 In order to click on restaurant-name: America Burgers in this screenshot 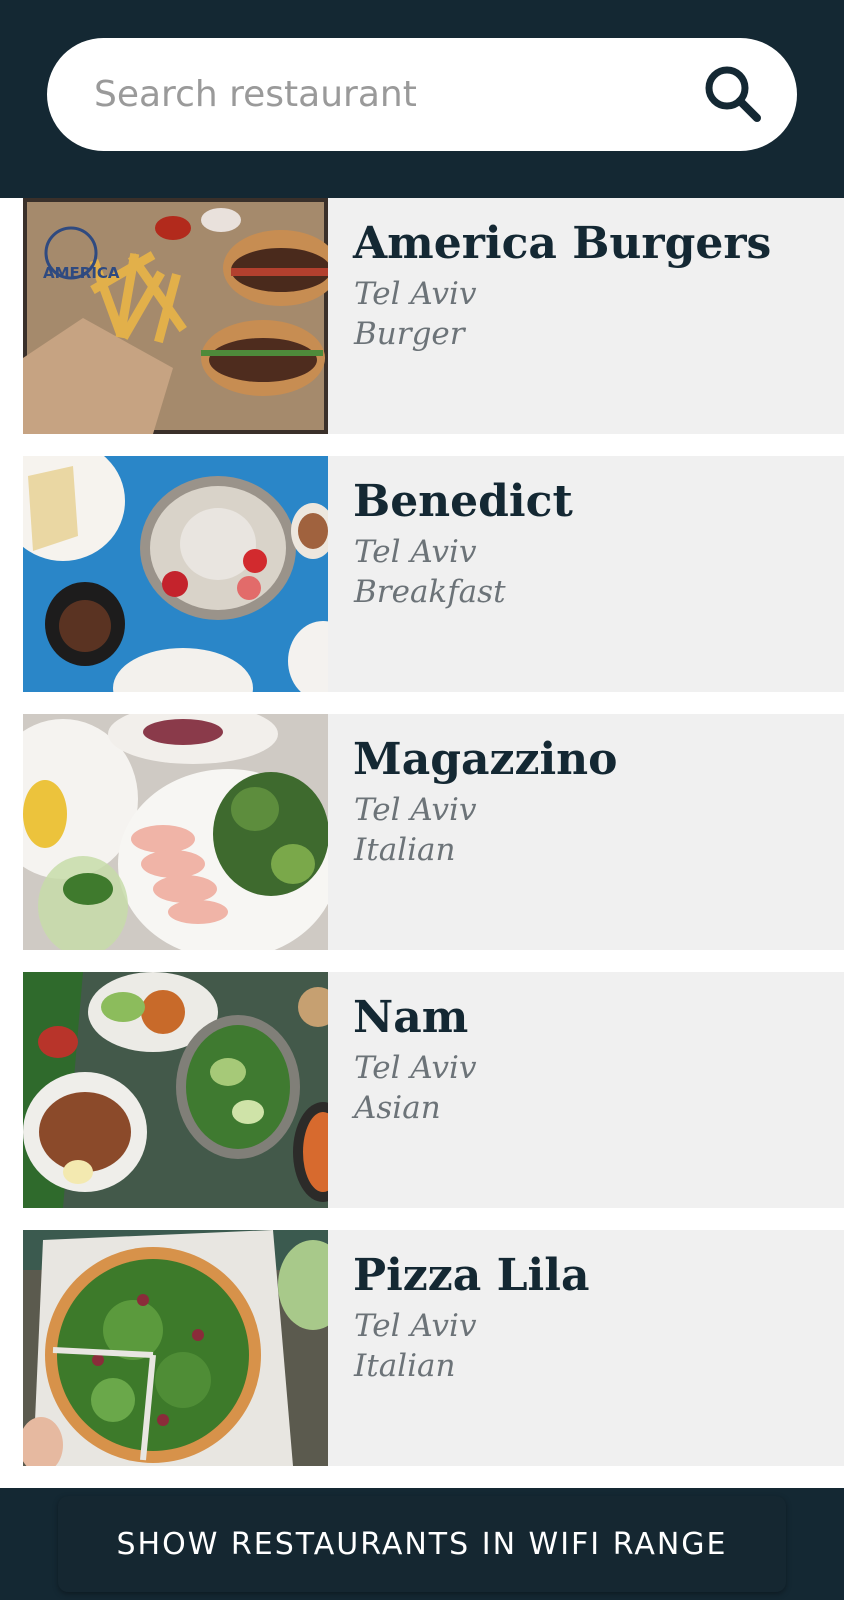, I will do `click(562, 243)`.